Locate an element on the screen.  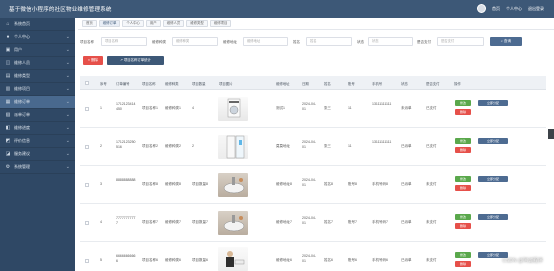
home-link: 首页 is located at coordinates (496, 9).